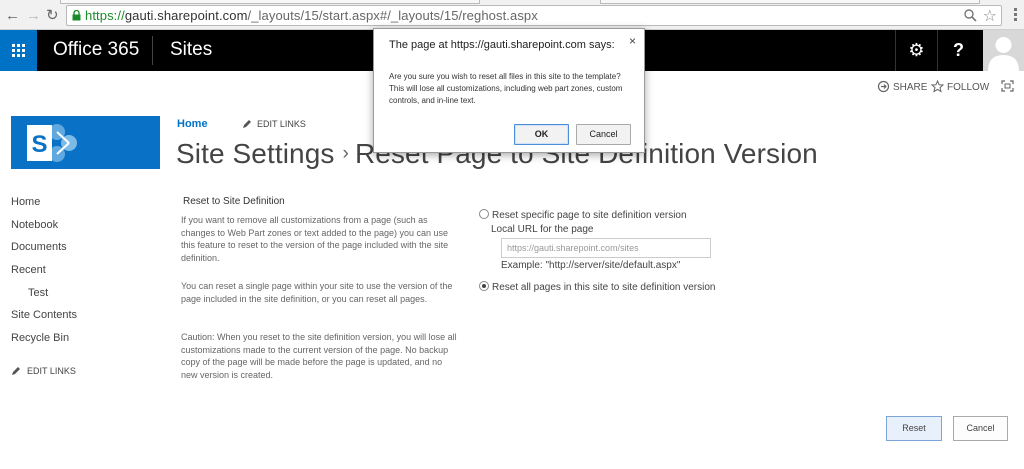 This screenshot has width=1024, height=469. I want to click on page-title-main: Site Settings, so click(255, 153).